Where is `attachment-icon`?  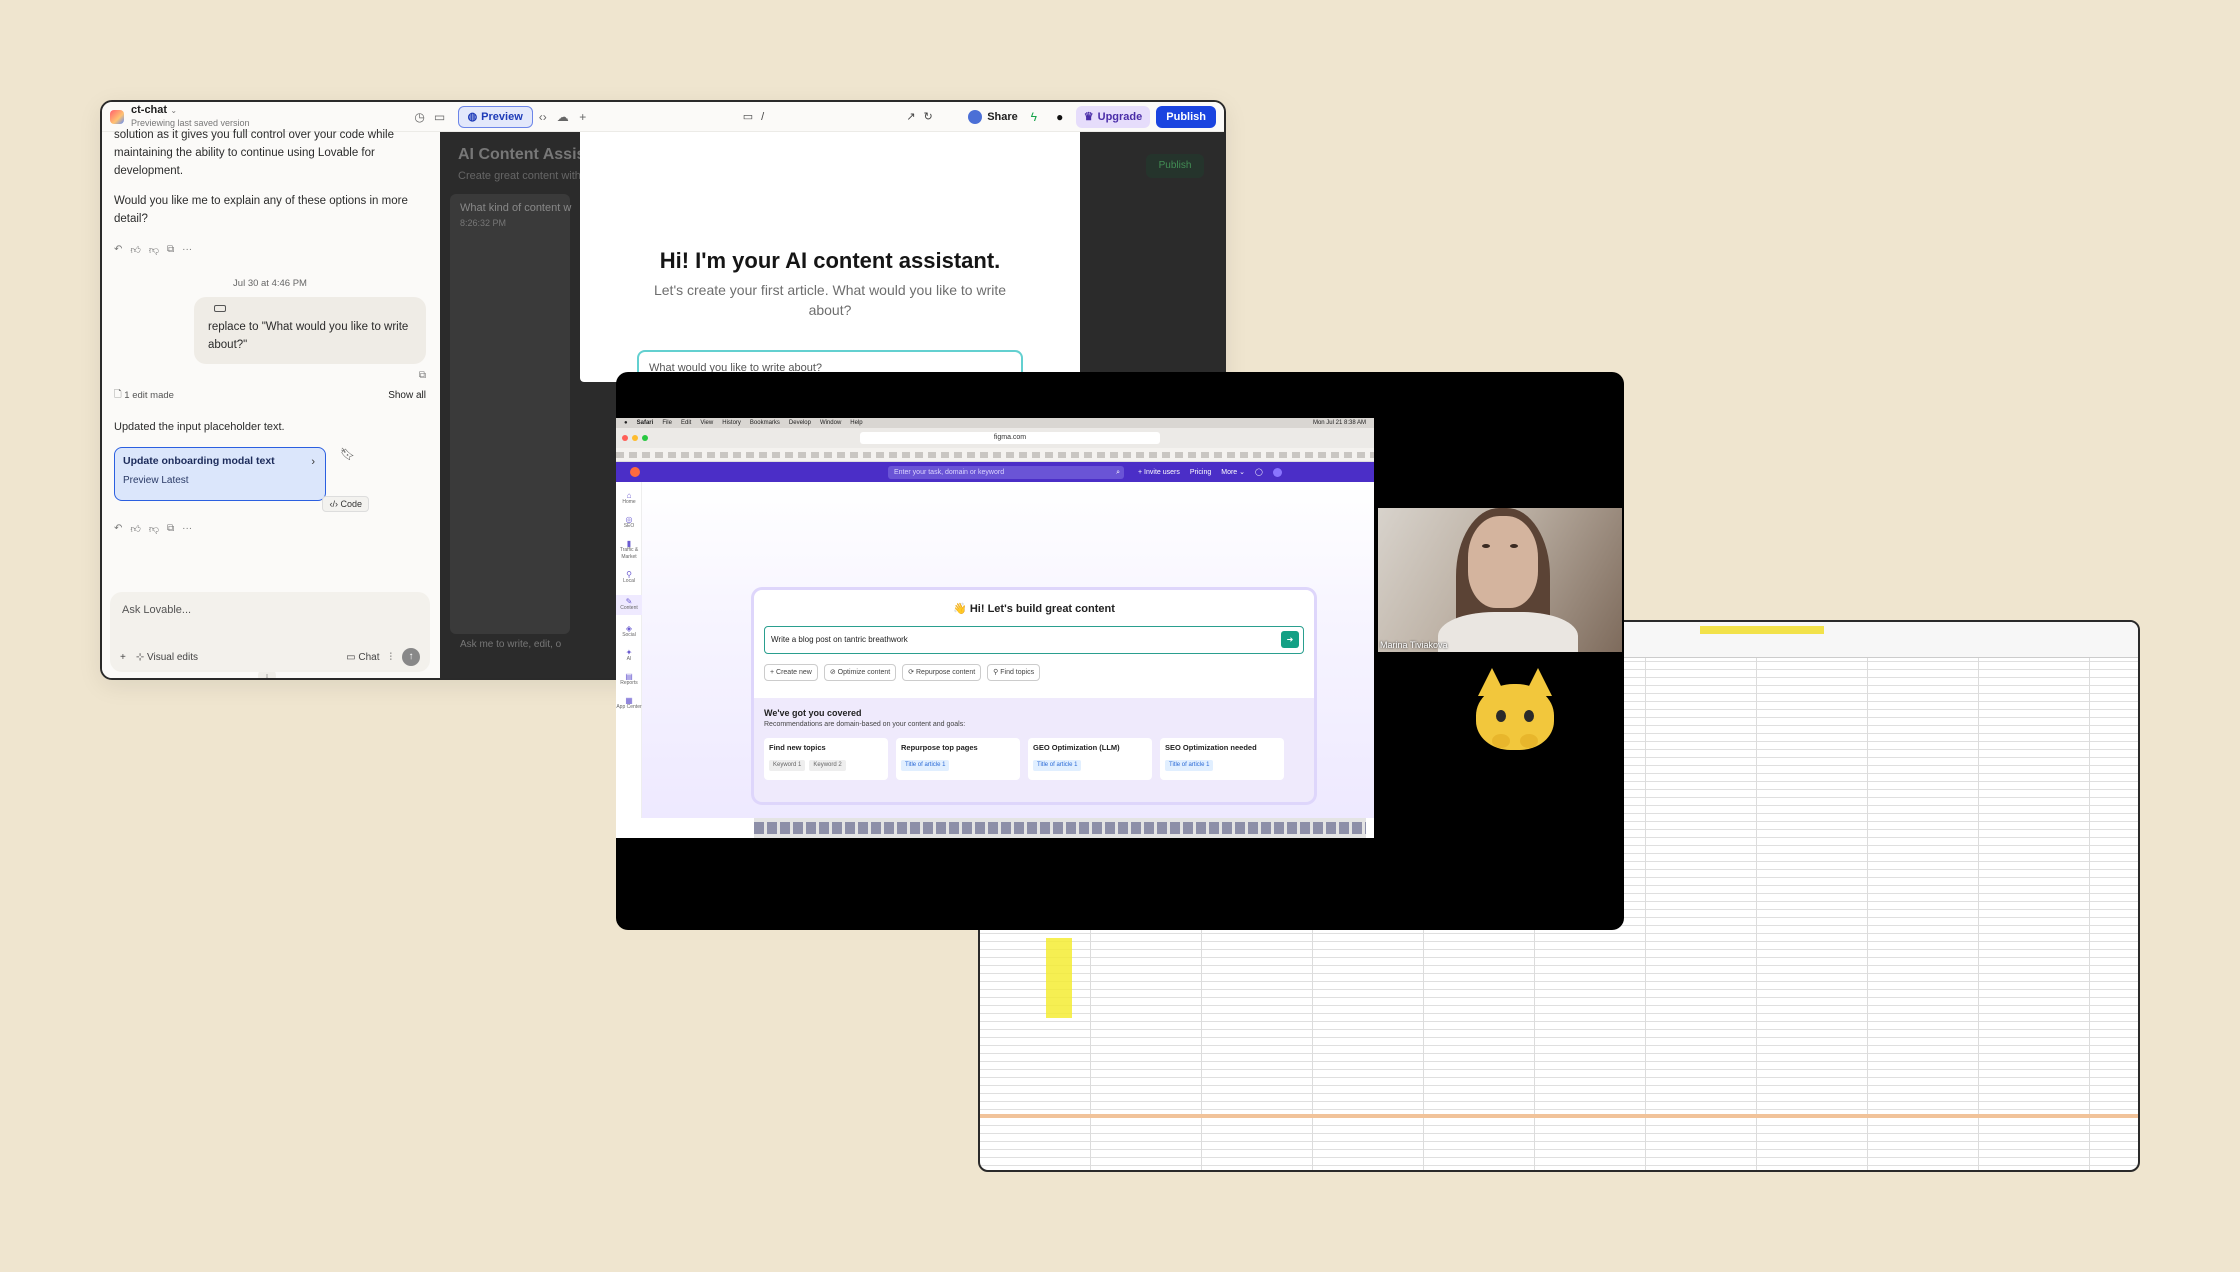 attachment-icon is located at coordinates (220, 308).